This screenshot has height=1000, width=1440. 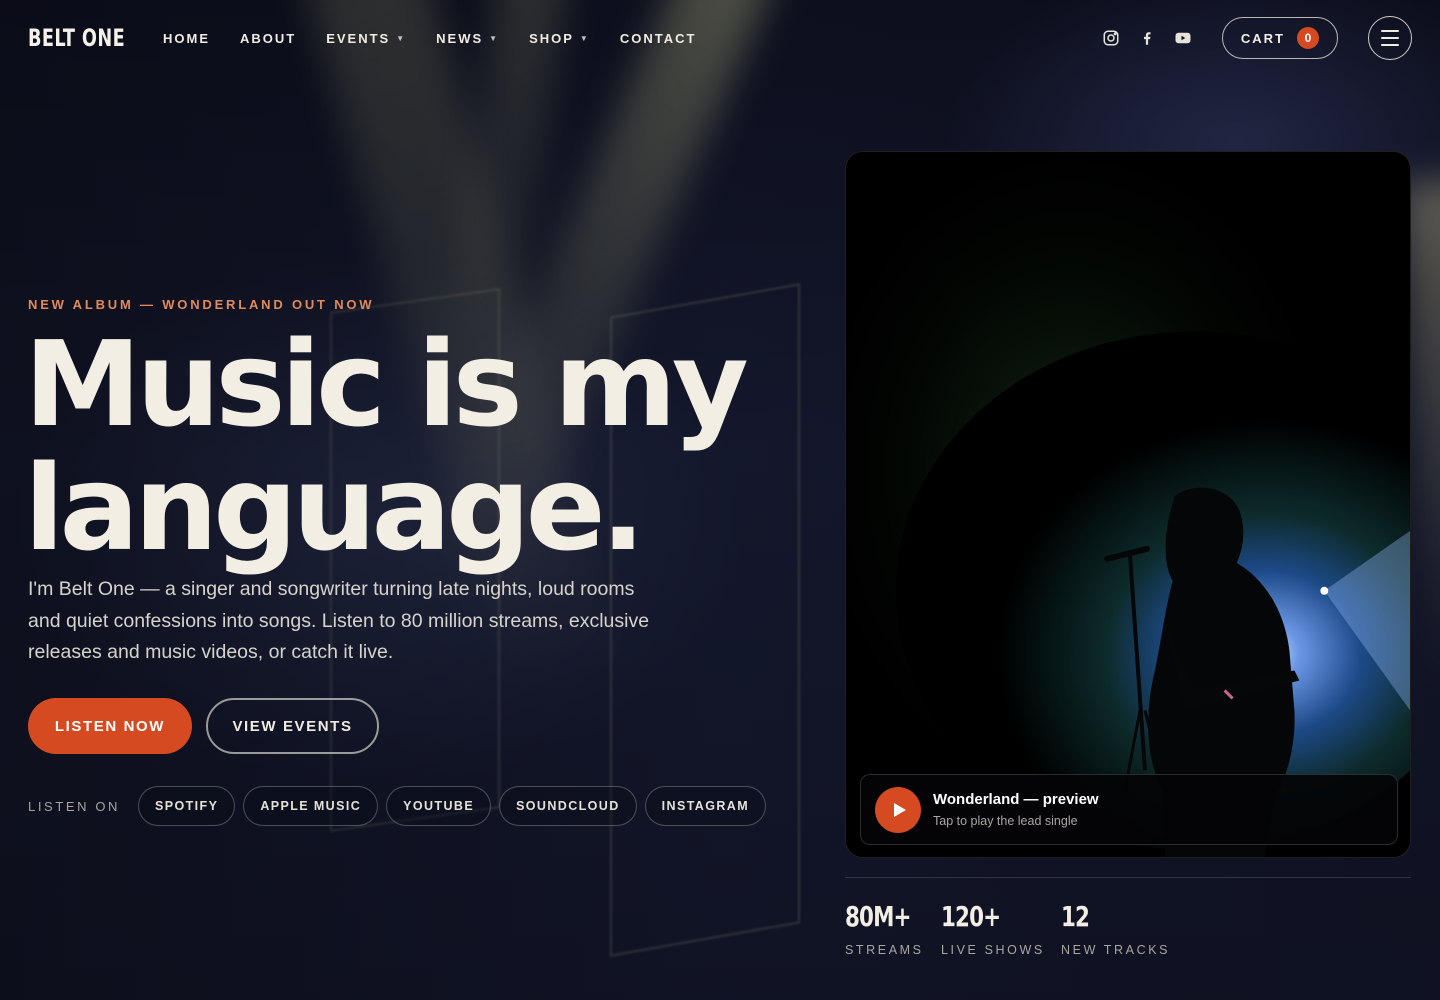 I want to click on nav-item-news: NEWS ▼, so click(x=467, y=38).